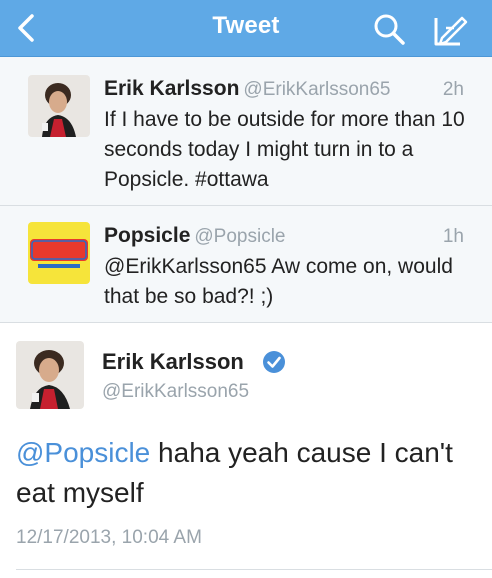 This screenshot has height=578, width=492. Describe the element at coordinates (453, 236) in the screenshot. I see `tweet-time: 1h` at that location.